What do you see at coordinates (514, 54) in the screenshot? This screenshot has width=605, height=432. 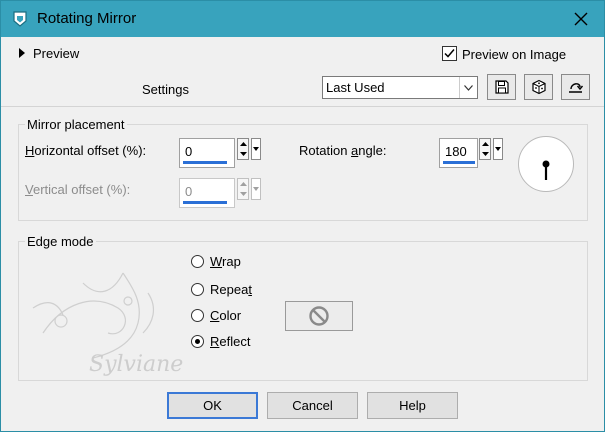 I see `preview-on-image-label: Preview on Image` at bounding box center [514, 54].